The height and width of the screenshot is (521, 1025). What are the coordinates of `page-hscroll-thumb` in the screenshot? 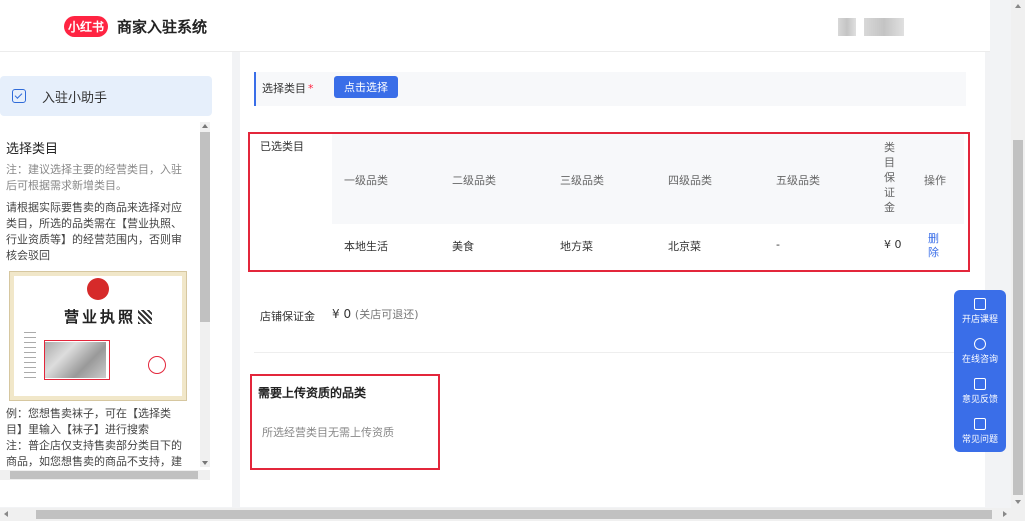 It's located at (514, 514).